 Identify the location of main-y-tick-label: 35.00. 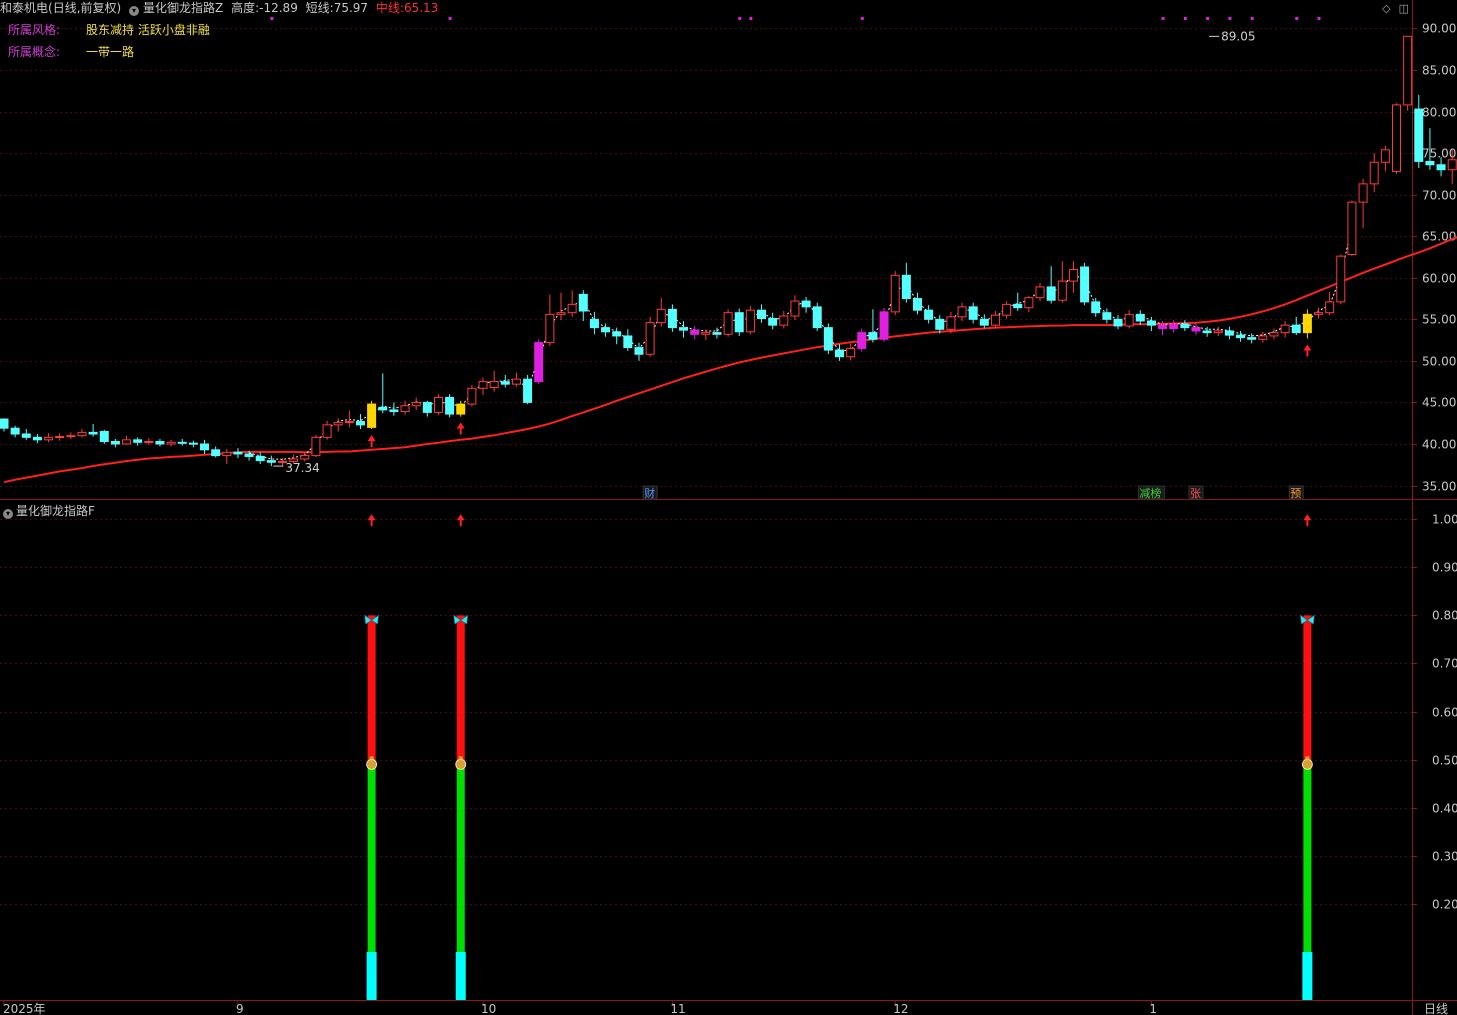
(1439, 487).